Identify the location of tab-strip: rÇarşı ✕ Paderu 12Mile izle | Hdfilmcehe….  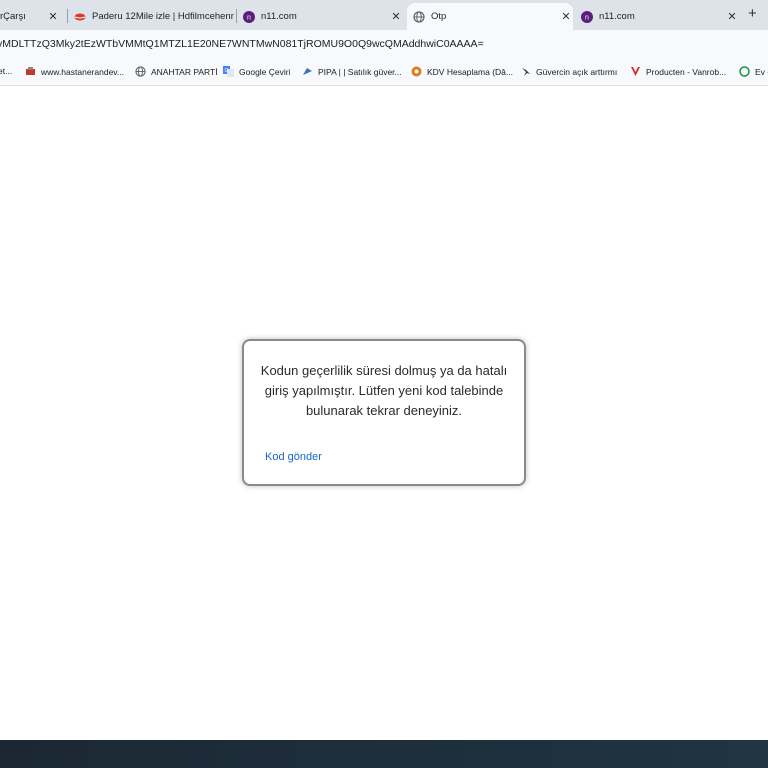
(384, 15).